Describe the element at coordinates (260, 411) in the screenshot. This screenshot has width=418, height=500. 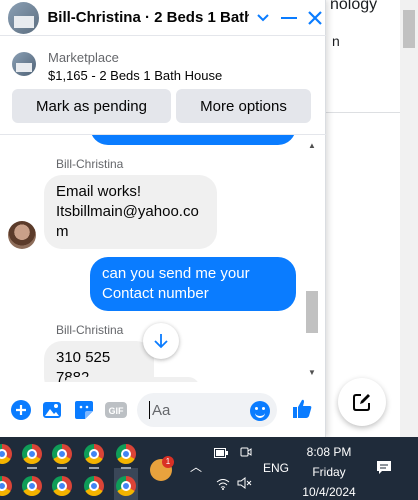
I see `emoji-icon` at that location.